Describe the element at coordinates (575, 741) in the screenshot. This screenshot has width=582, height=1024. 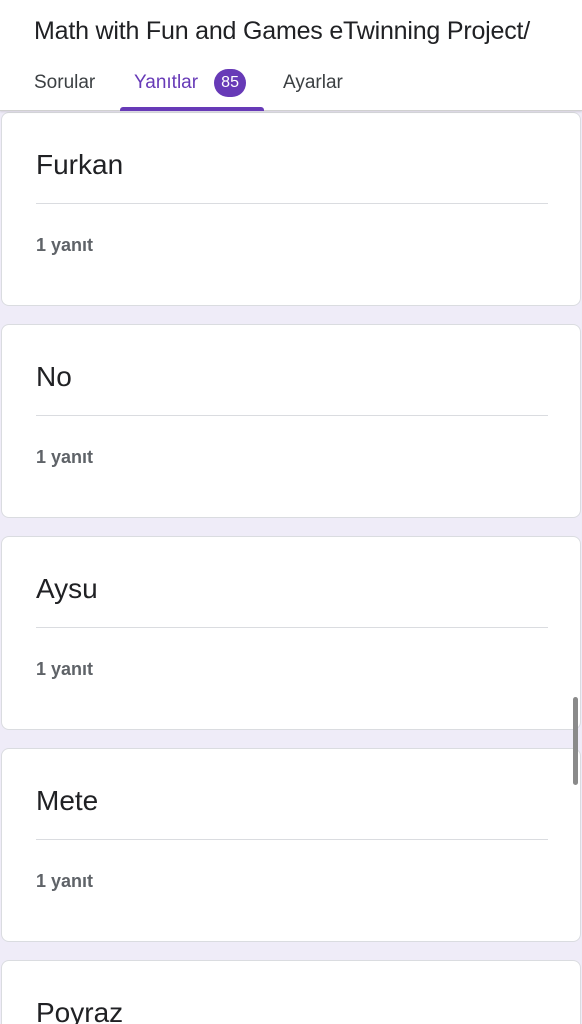
I see `scrollbar-thumb` at that location.